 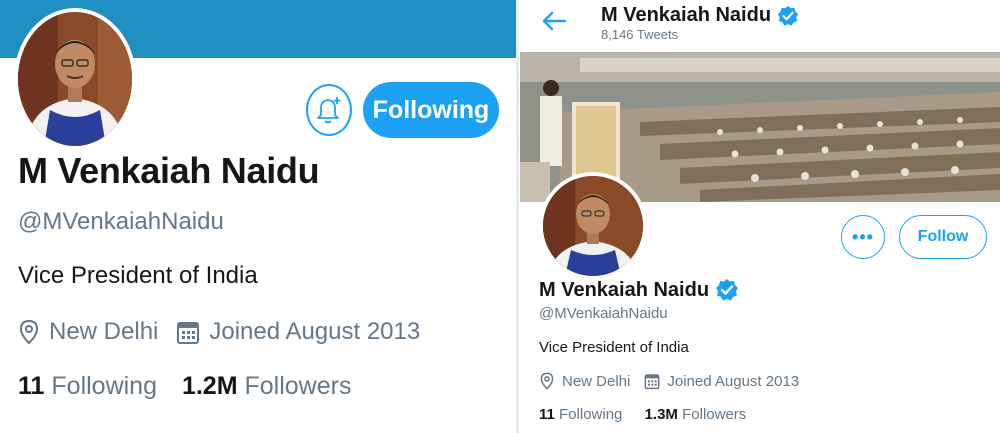 What do you see at coordinates (686, 15) in the screenshot?
I see `header-name: M Venkaiah Naidu` at bounding box center [686, 15].